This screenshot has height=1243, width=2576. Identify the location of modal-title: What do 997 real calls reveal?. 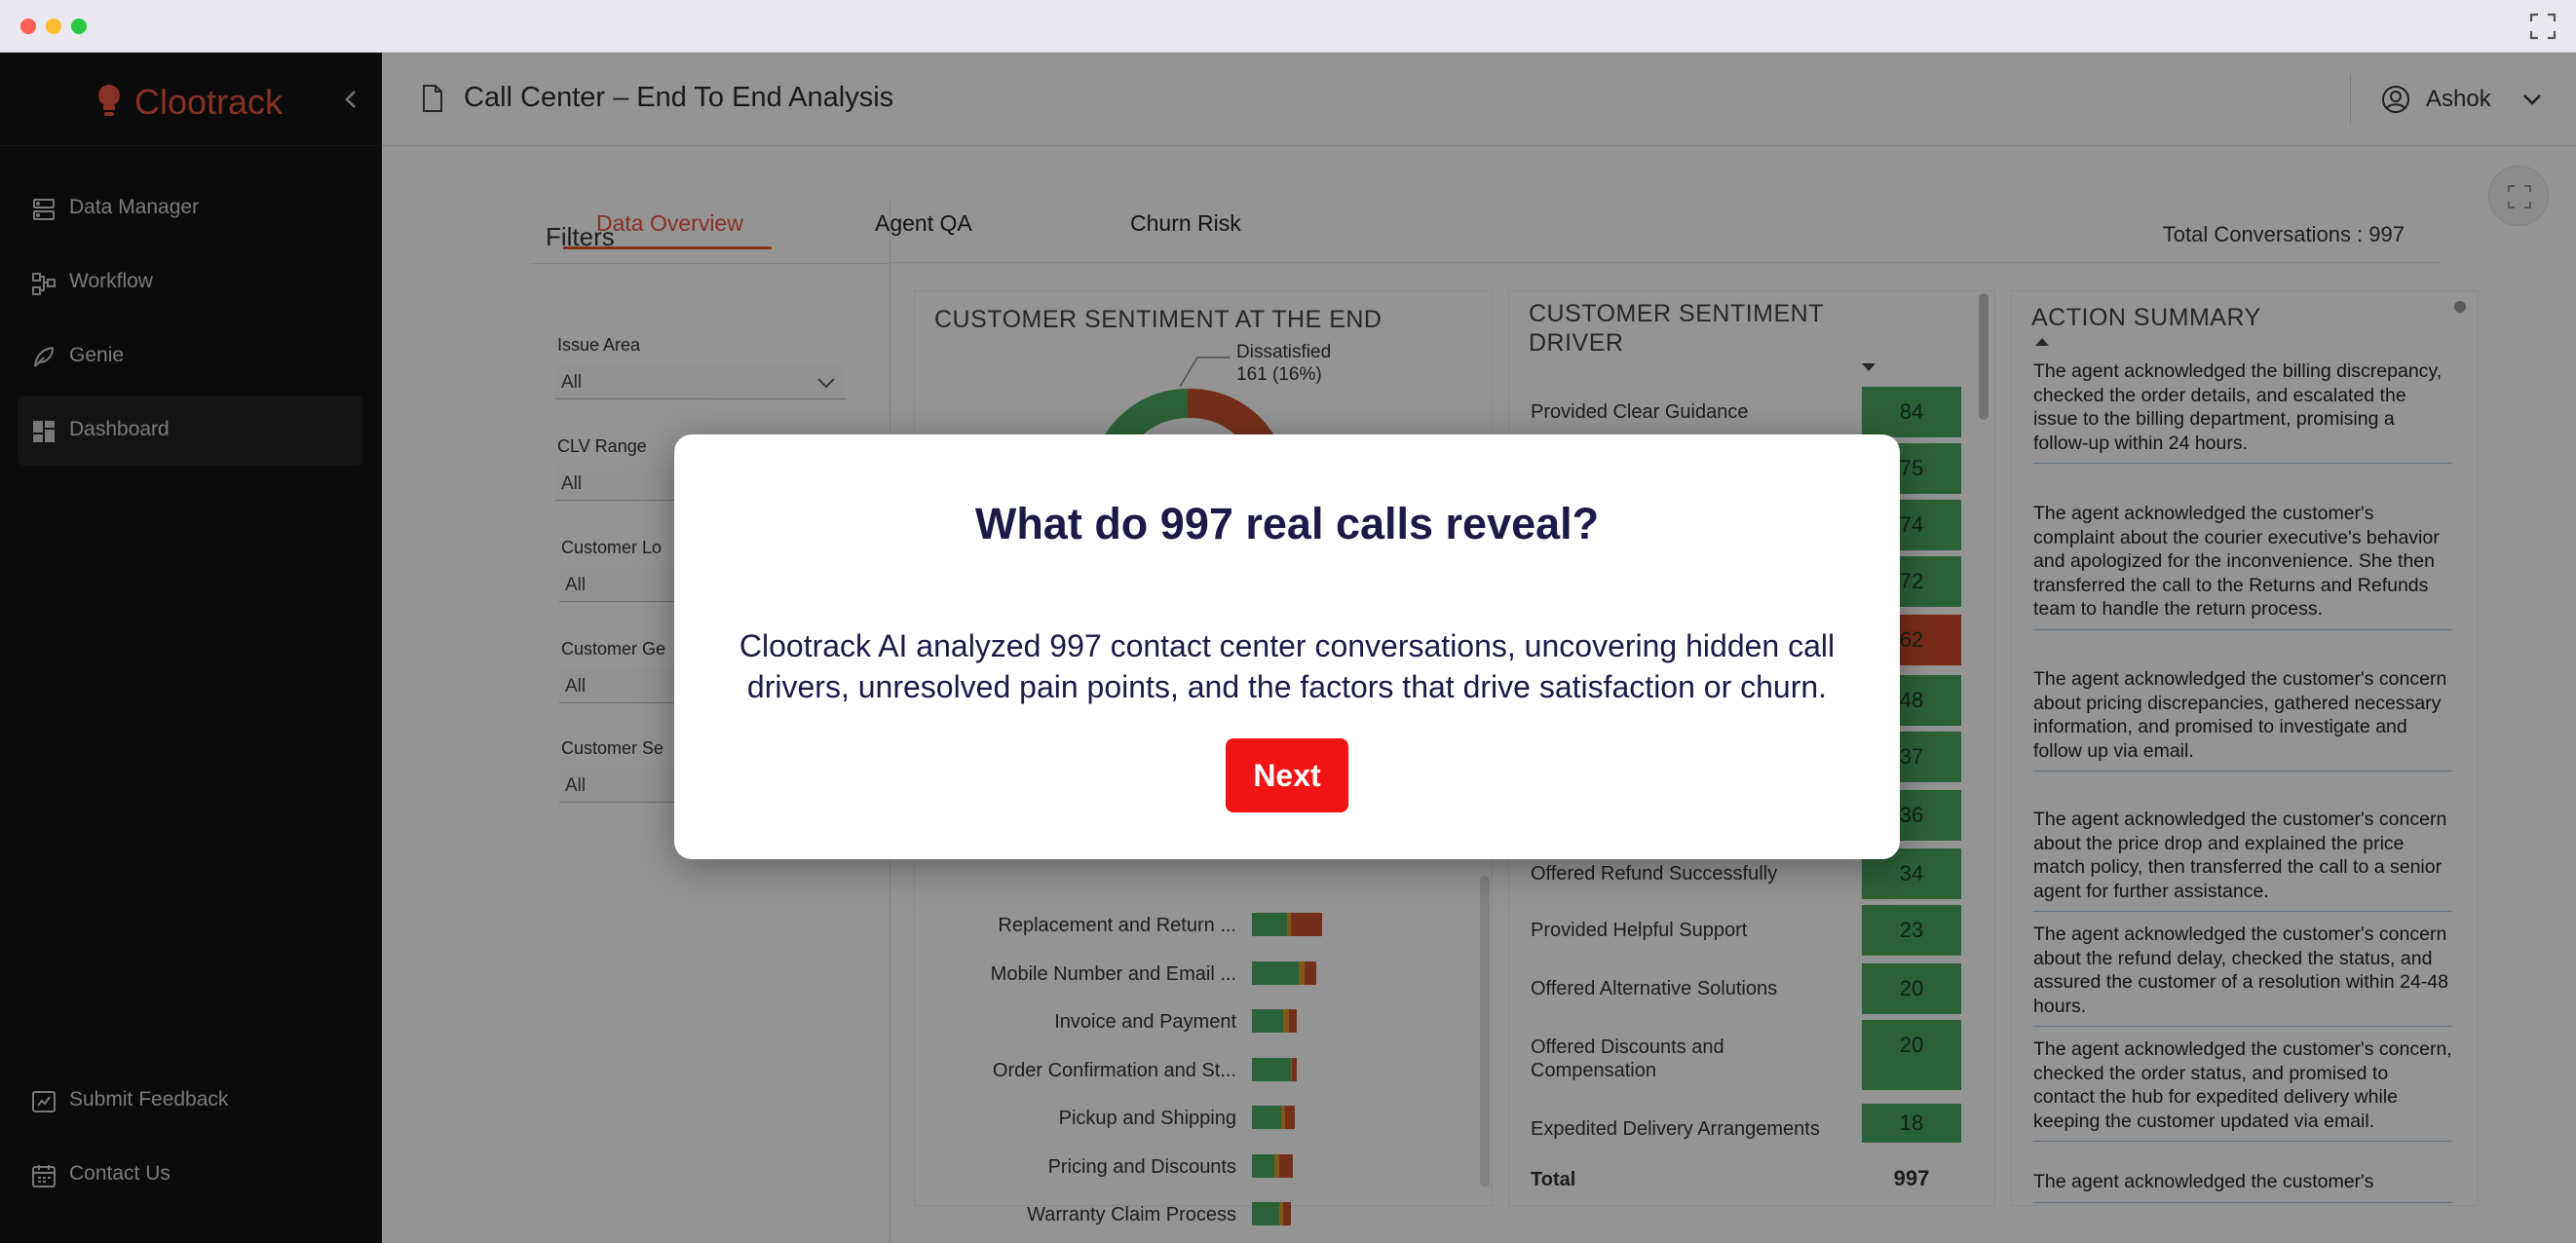
(1287, 523).